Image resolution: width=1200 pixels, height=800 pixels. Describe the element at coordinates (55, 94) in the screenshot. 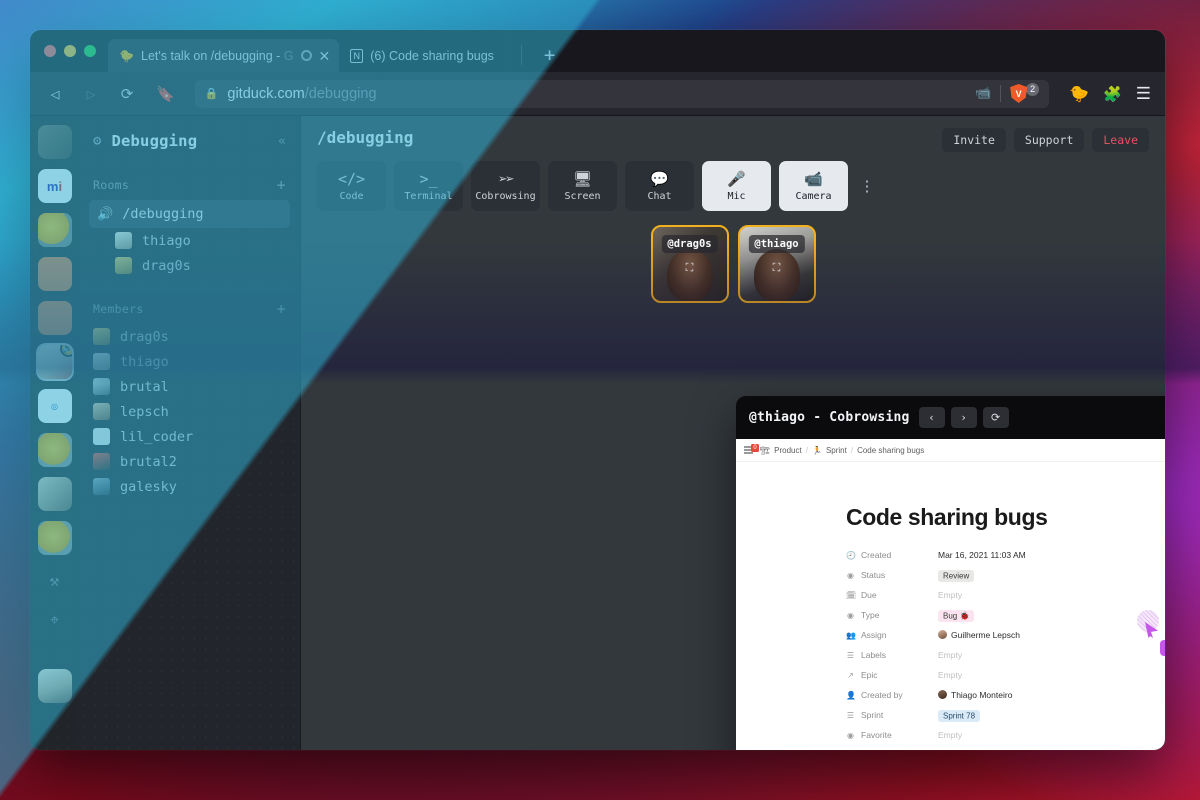

I see `back-icon: ◁` at that location.